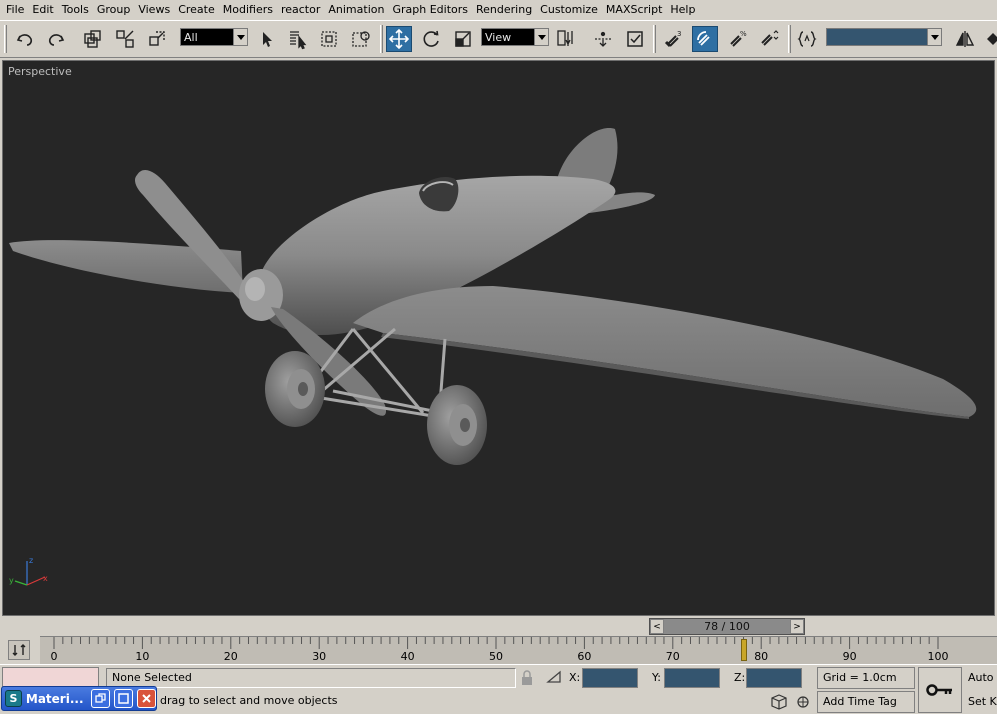  Describe the element at coordinates (569, 10) in the screenshot. I see `menu-customize: Customize` at that location.